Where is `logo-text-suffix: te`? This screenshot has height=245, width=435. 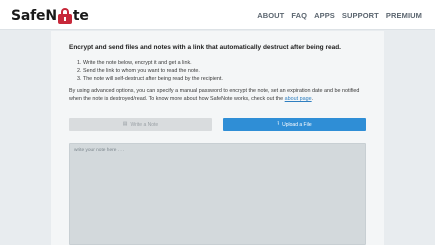 logo-text-suffix: te is located at coordinates (80, 16).